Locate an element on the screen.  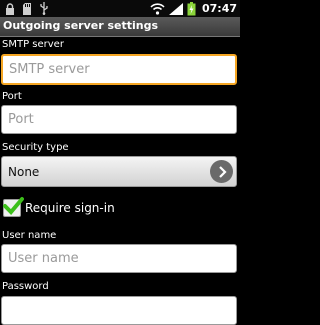
require-signin-label: Require sign-in is located at coordinates (70, 208).